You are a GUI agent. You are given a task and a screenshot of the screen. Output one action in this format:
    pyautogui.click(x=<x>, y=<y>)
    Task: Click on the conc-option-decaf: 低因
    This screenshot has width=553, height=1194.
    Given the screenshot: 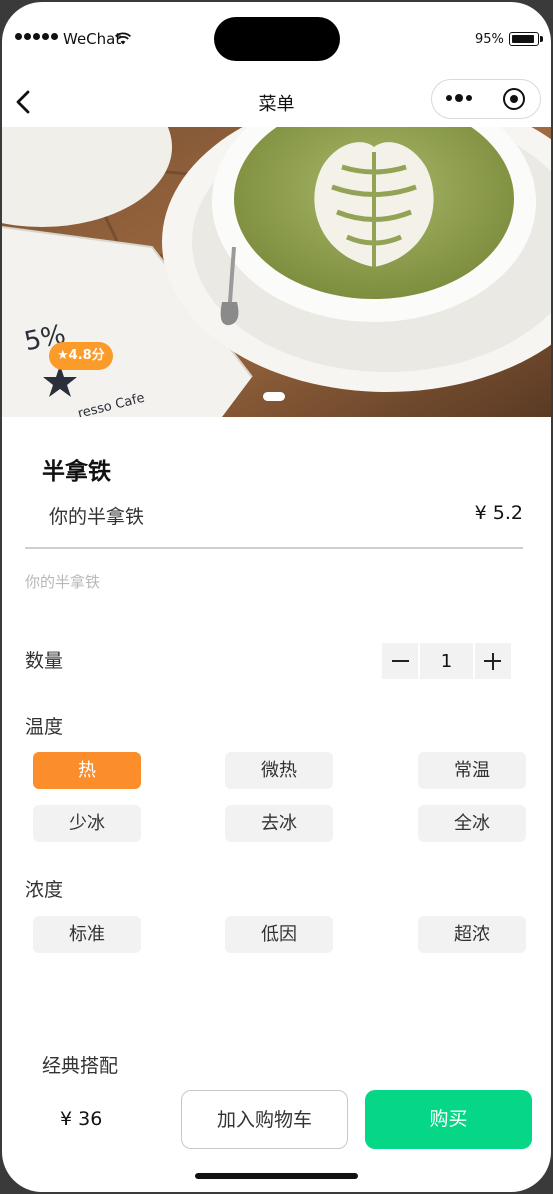 What is the action you would take?
    pyautogui.click(x=279, y=934)
    